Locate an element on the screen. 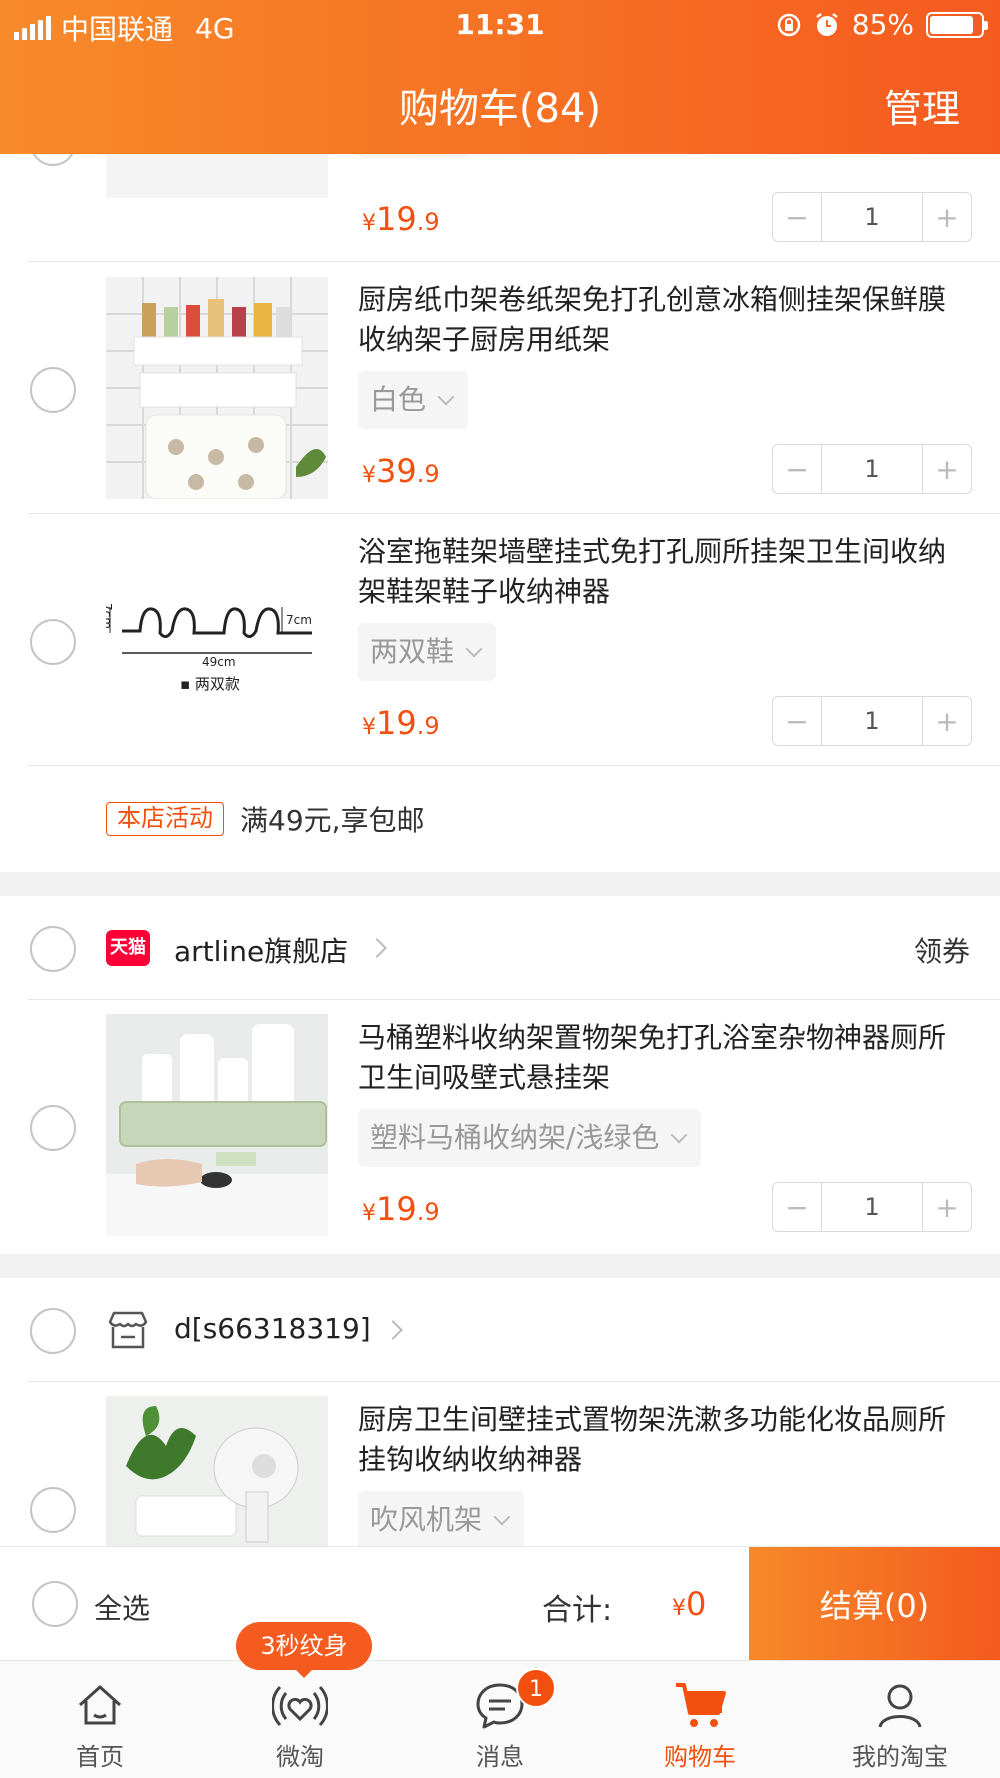  product-title: 浴室拖鞋架墙壁挂式免打孔厕所挂架卫生间收纳架鞋架鞋子收纳神器 is located at coordinates (663, 572).